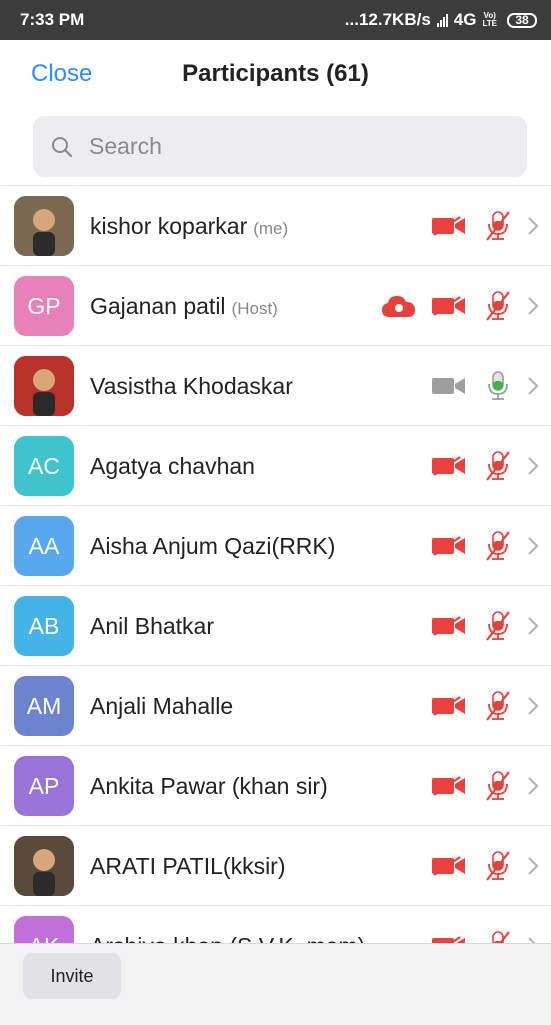  I want to click on avatar-initials: AM, so click(44, 705).